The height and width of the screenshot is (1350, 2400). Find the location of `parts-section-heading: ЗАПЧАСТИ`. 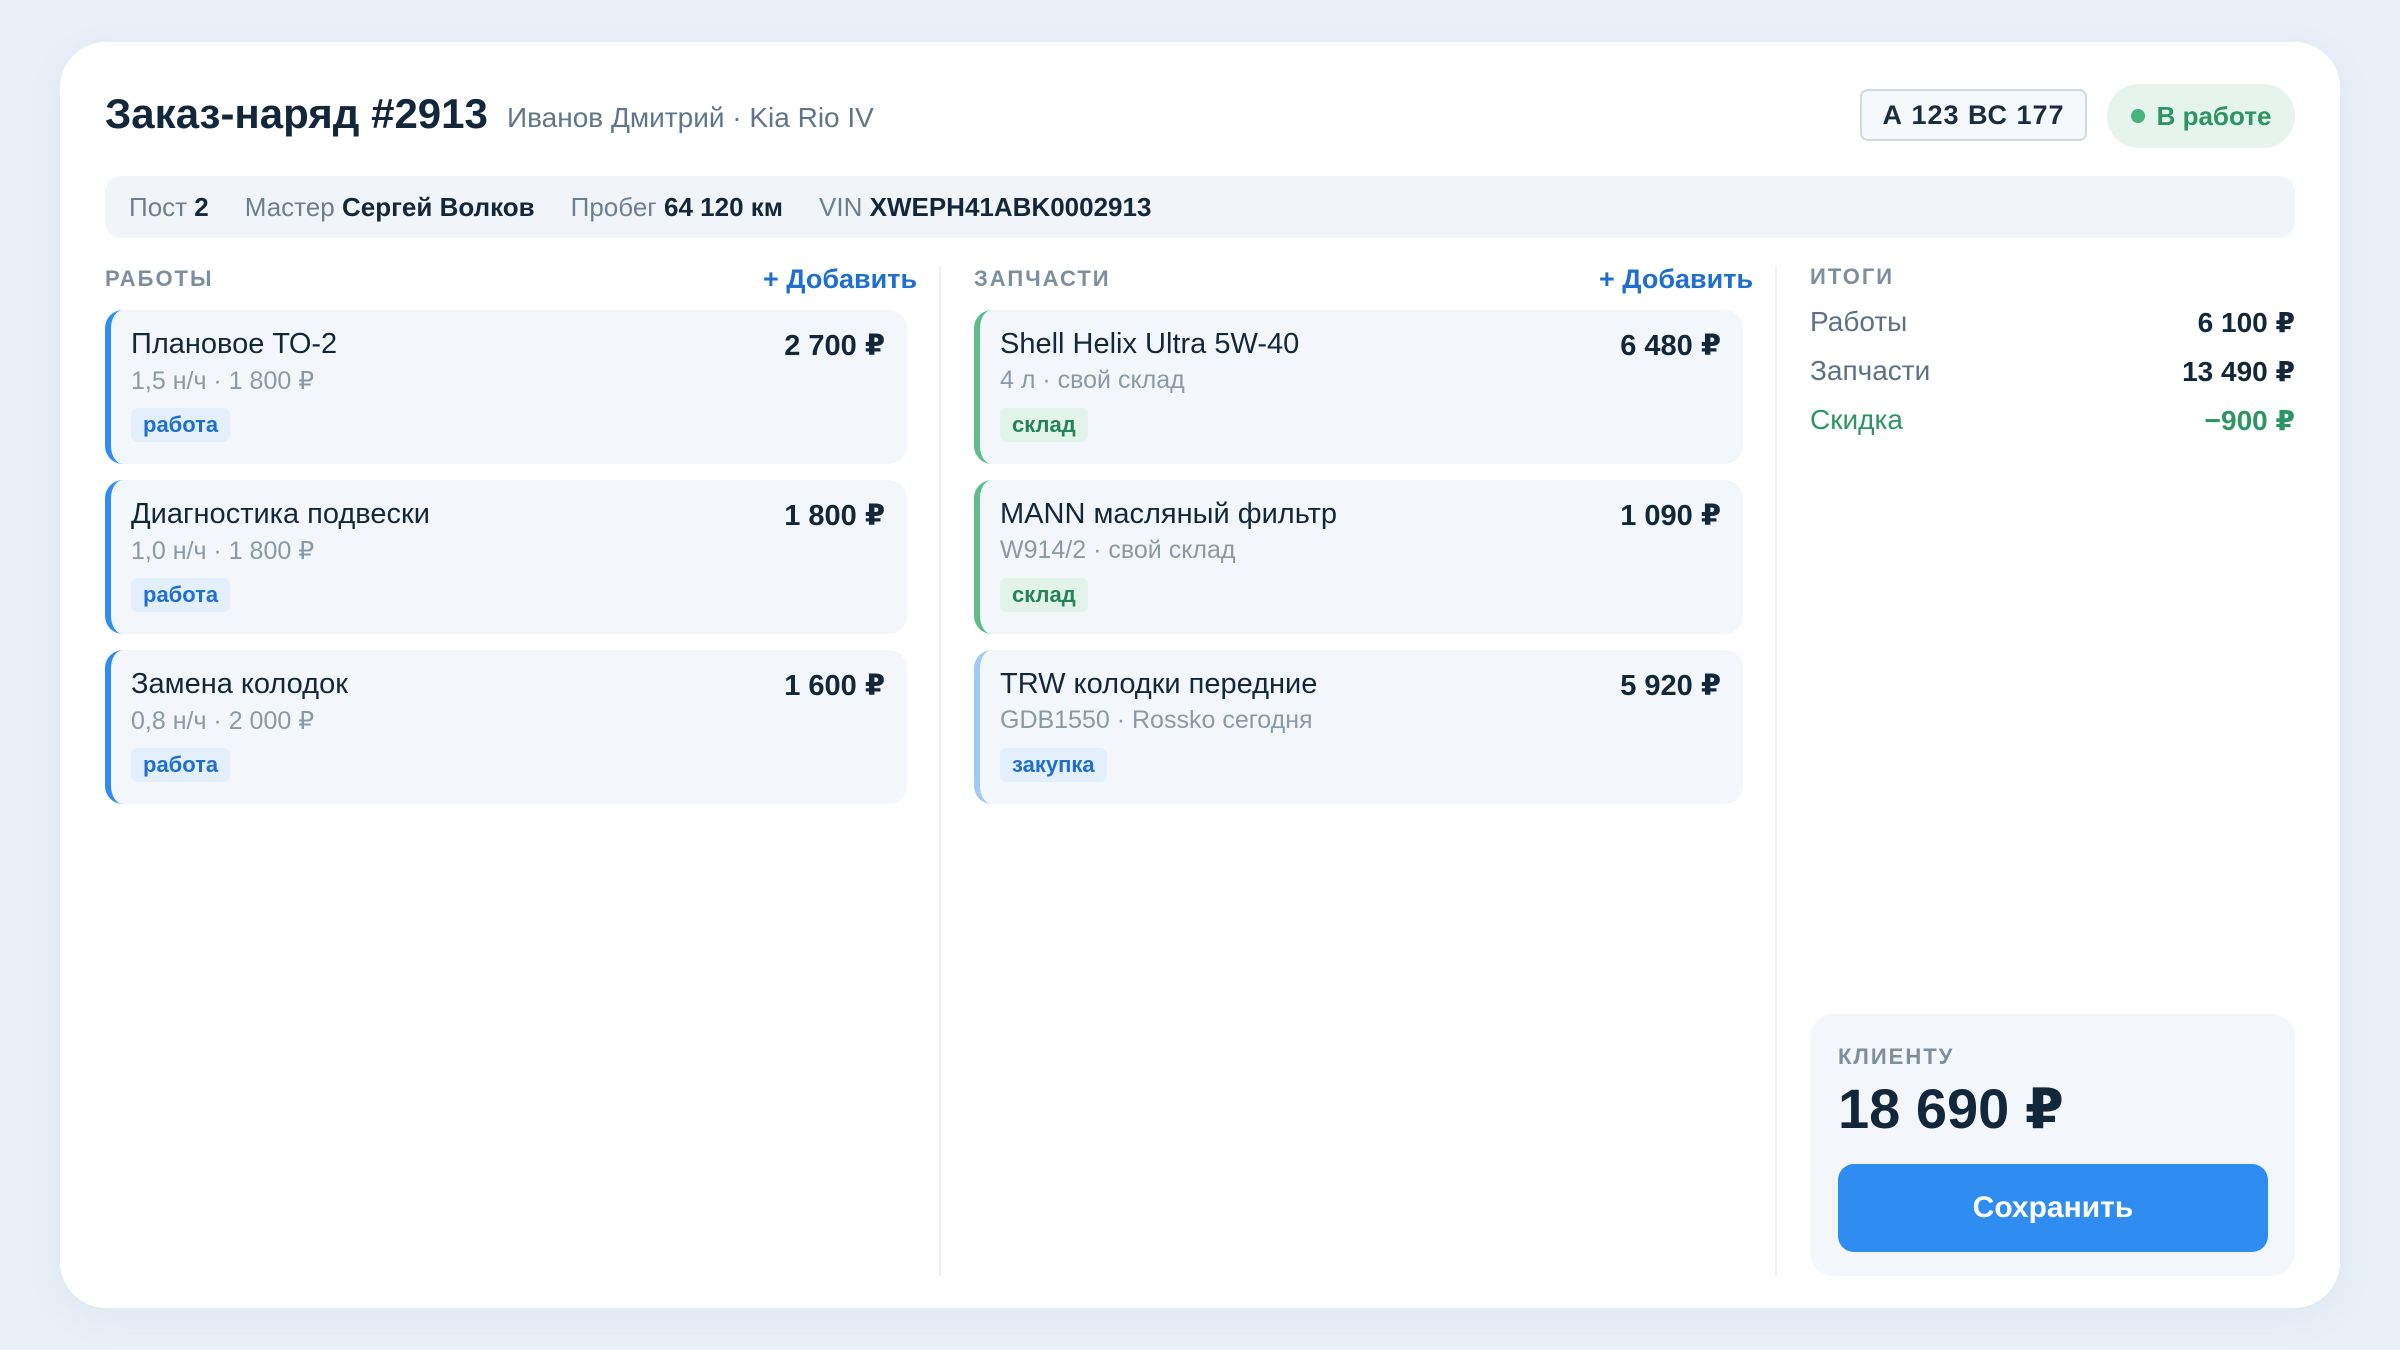

parts-section-heading: ЗАПЧАСТИ is located at coordinates (1042, 278).